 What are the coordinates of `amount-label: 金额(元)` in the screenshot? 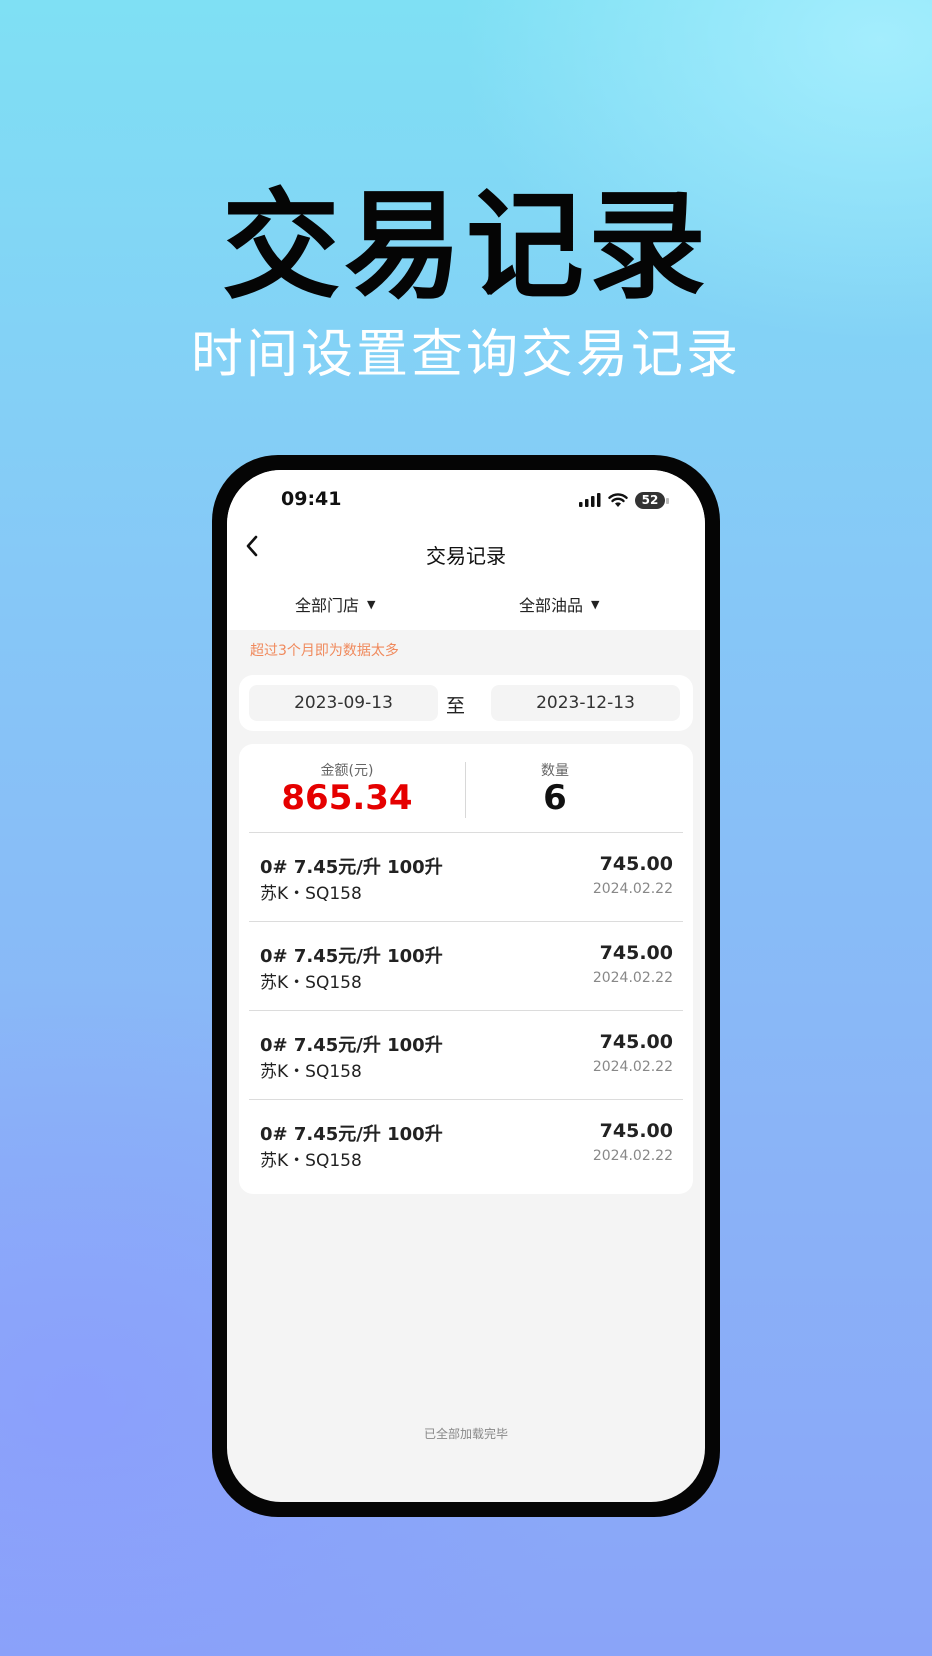 It's located at (347, 771).